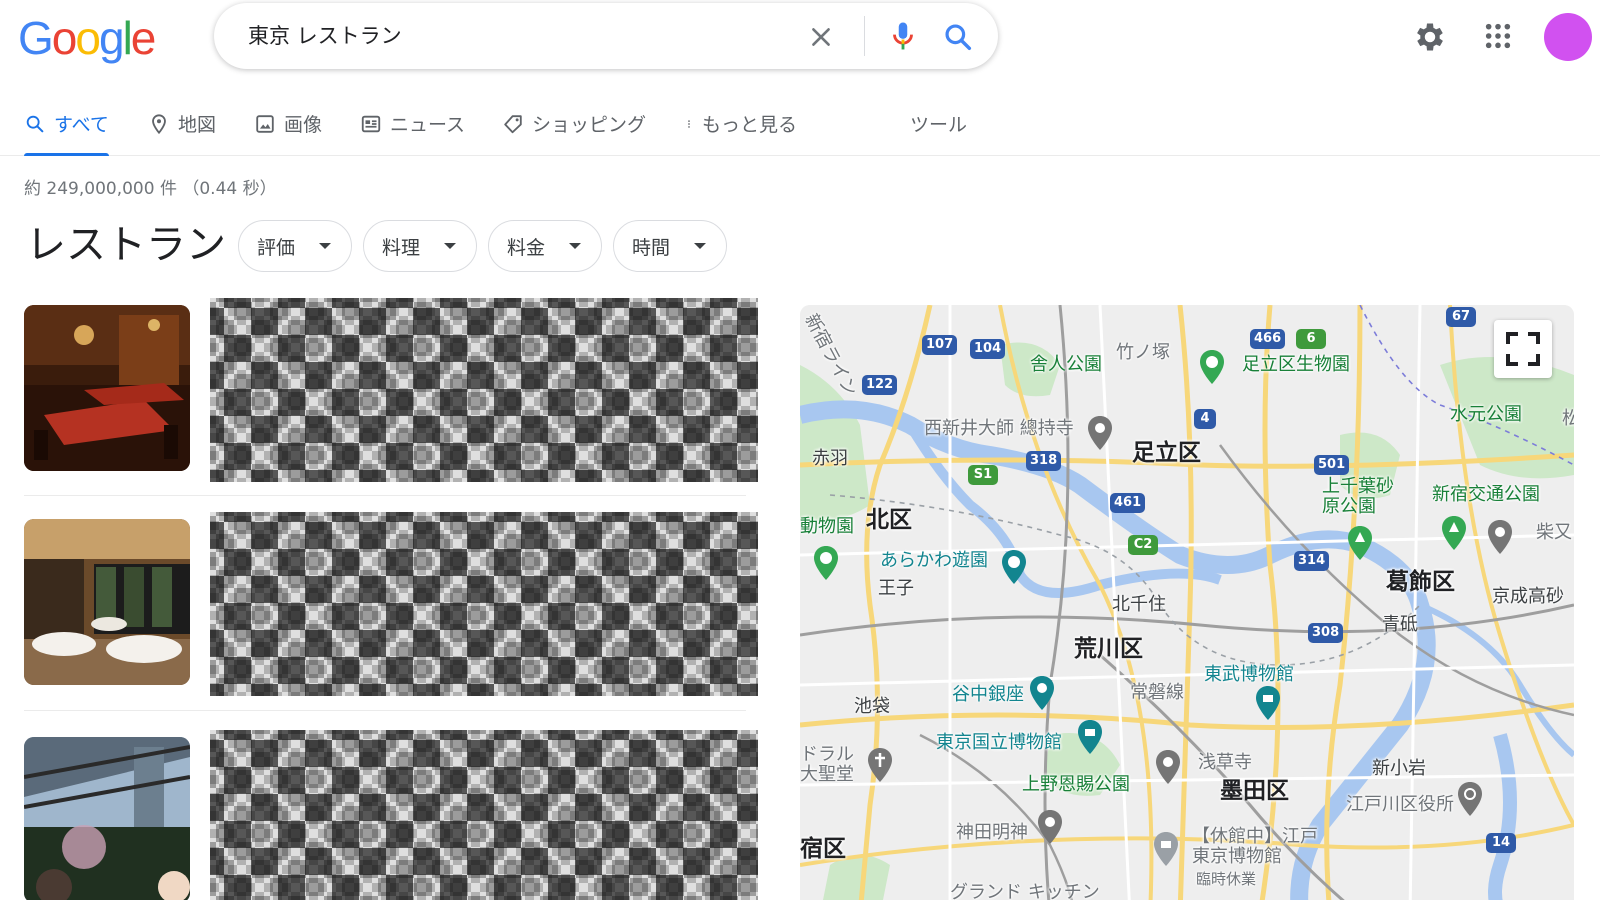  Describe the element at coordinates (303, 125) in the screenshot. I see `tab-label: 画像` at that location.